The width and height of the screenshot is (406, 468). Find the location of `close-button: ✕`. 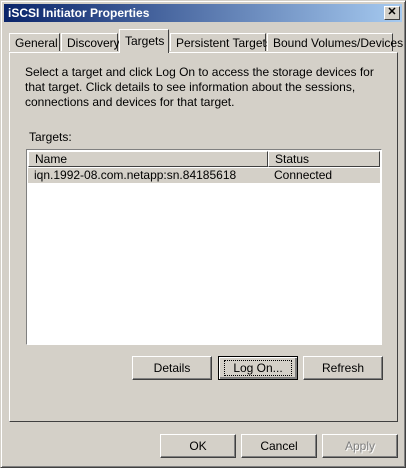

close-button: ✕ is located at coordinates (392, 13).